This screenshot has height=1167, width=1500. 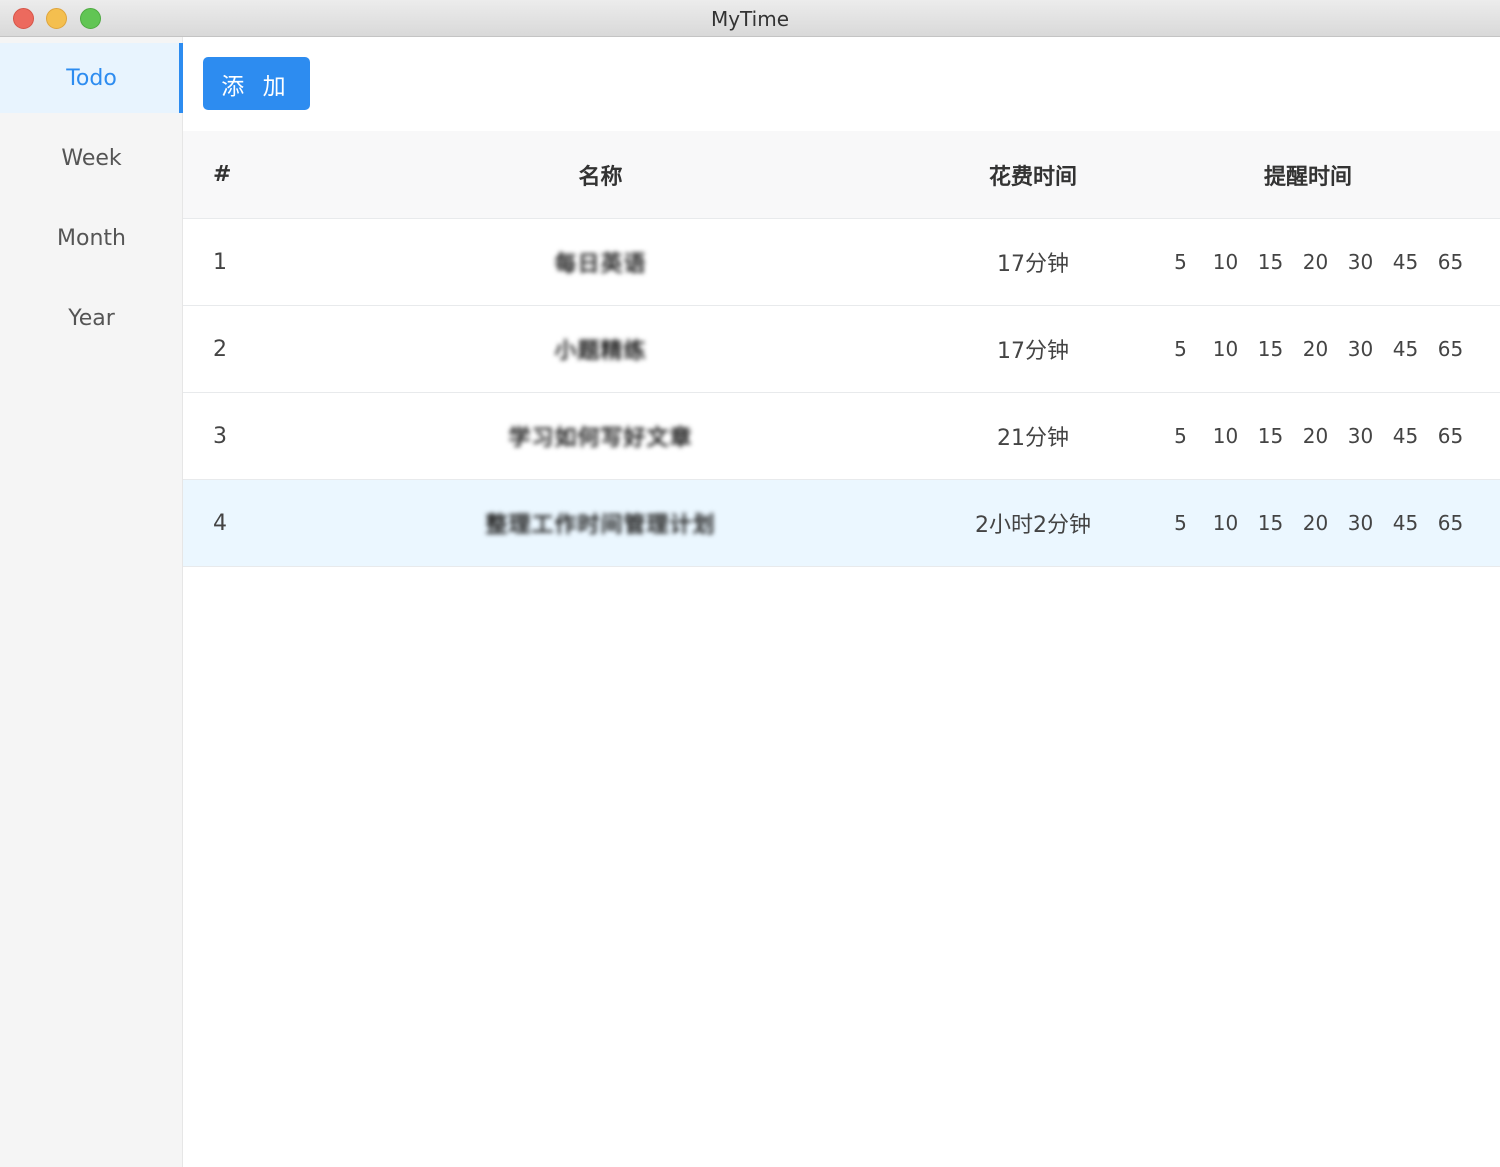 I want to click on row-cost: 2小时2分钟, so click(x=1033, y=525).